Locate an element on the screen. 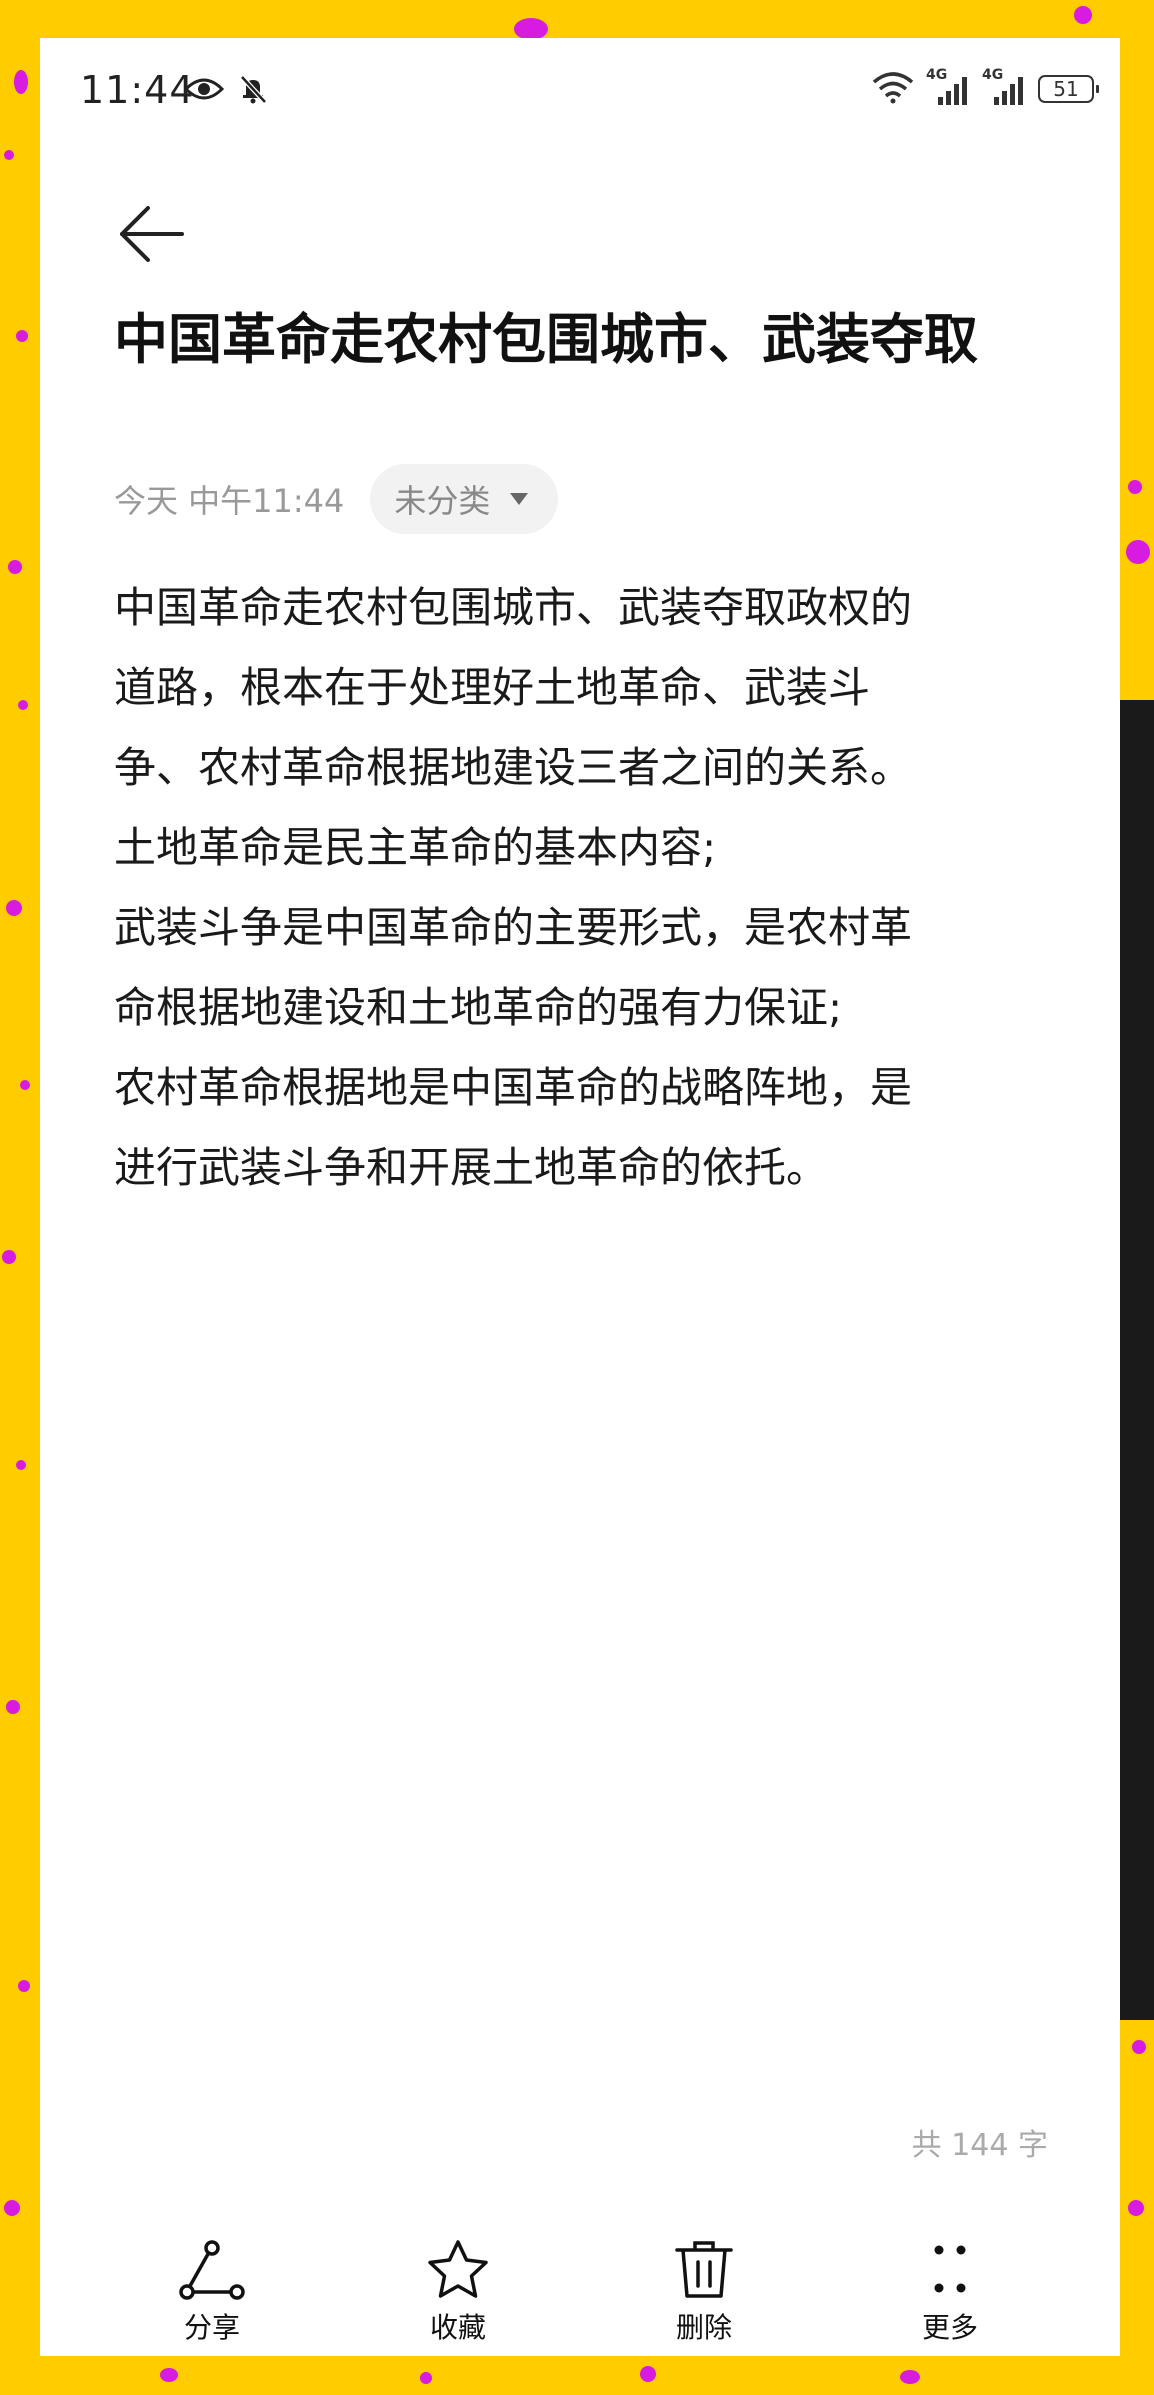 The height and width of the screenshot is (2395, 1154). note-title: 中国革命走农村包围城市、武装夺取 is located at coordinates (584, 340).